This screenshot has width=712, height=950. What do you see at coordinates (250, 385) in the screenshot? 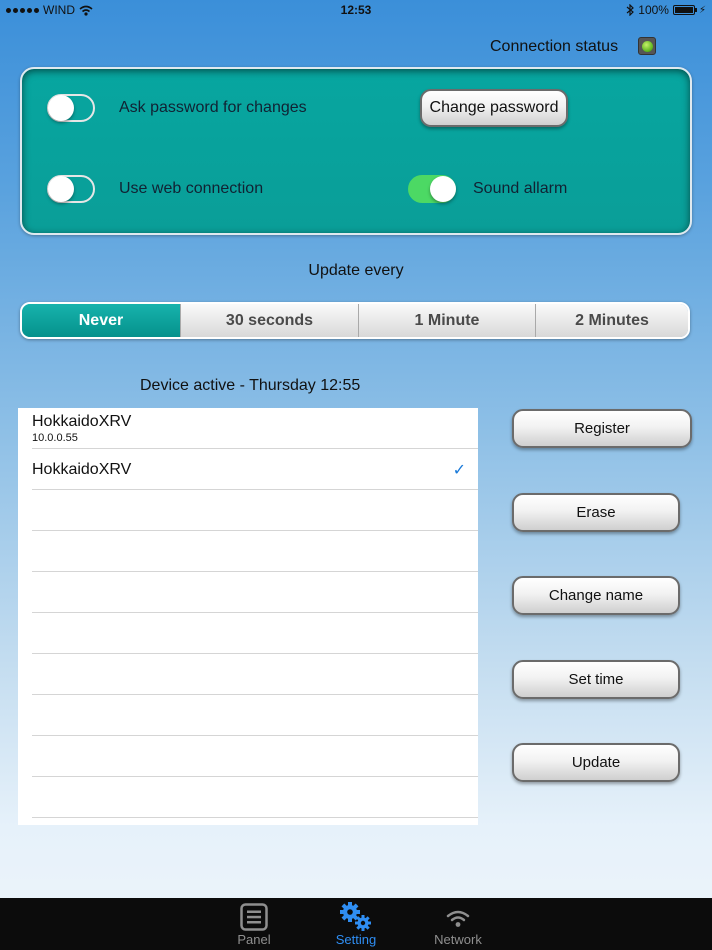
I see `device-active-label: Device active - Thursday 12:55` at bounding box center [250, 385].